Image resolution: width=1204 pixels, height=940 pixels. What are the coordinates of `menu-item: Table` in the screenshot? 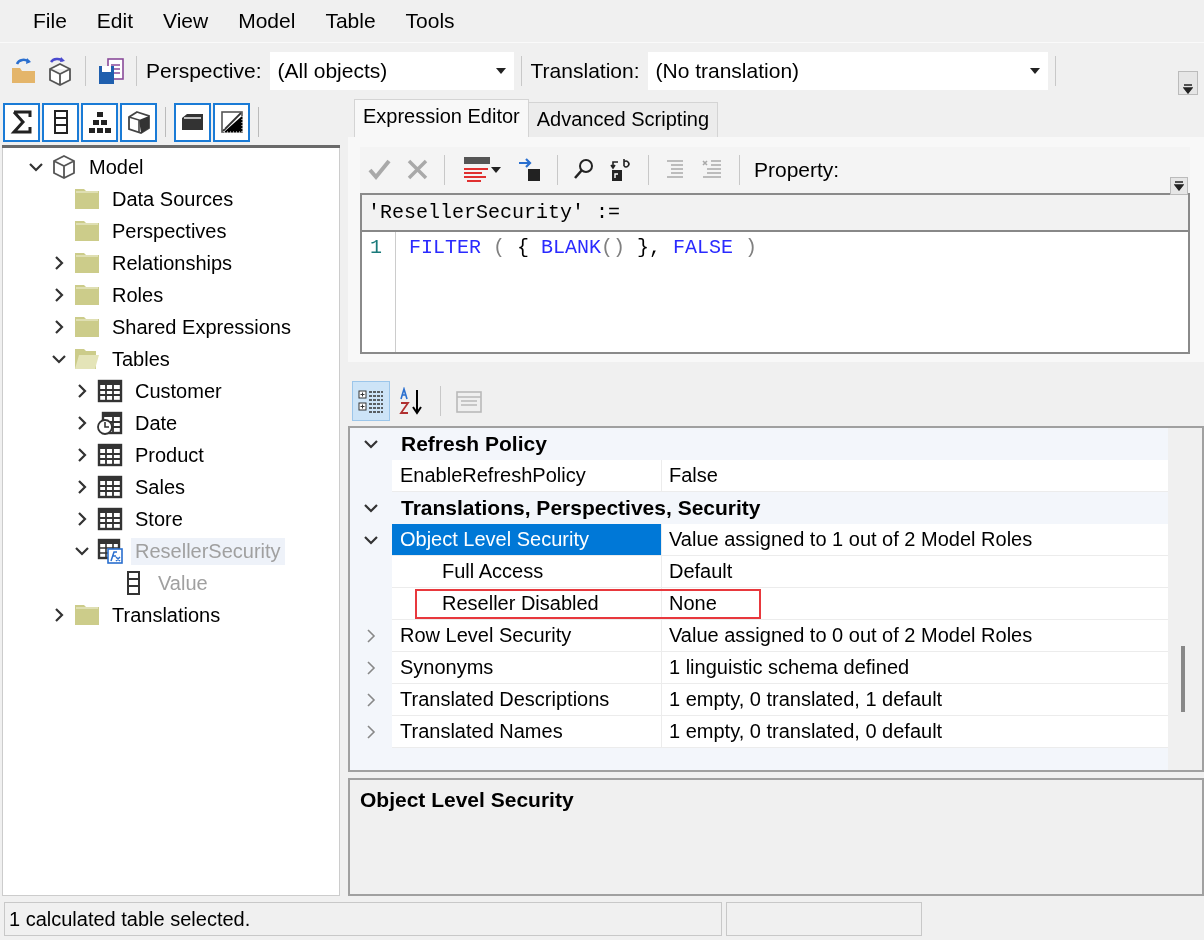 It's located at (350, 21).